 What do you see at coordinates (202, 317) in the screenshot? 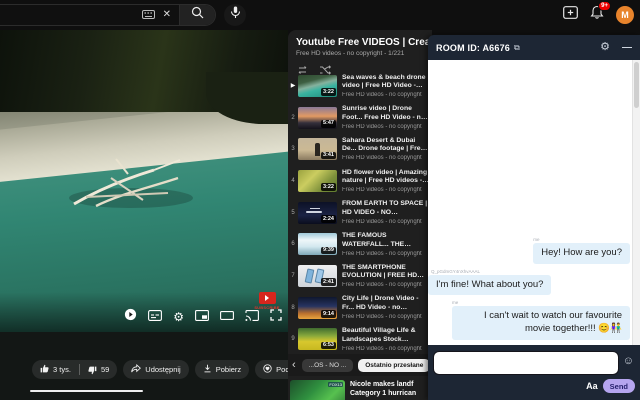
I see `miniplayer-icon` at bounding box center [202, 317].